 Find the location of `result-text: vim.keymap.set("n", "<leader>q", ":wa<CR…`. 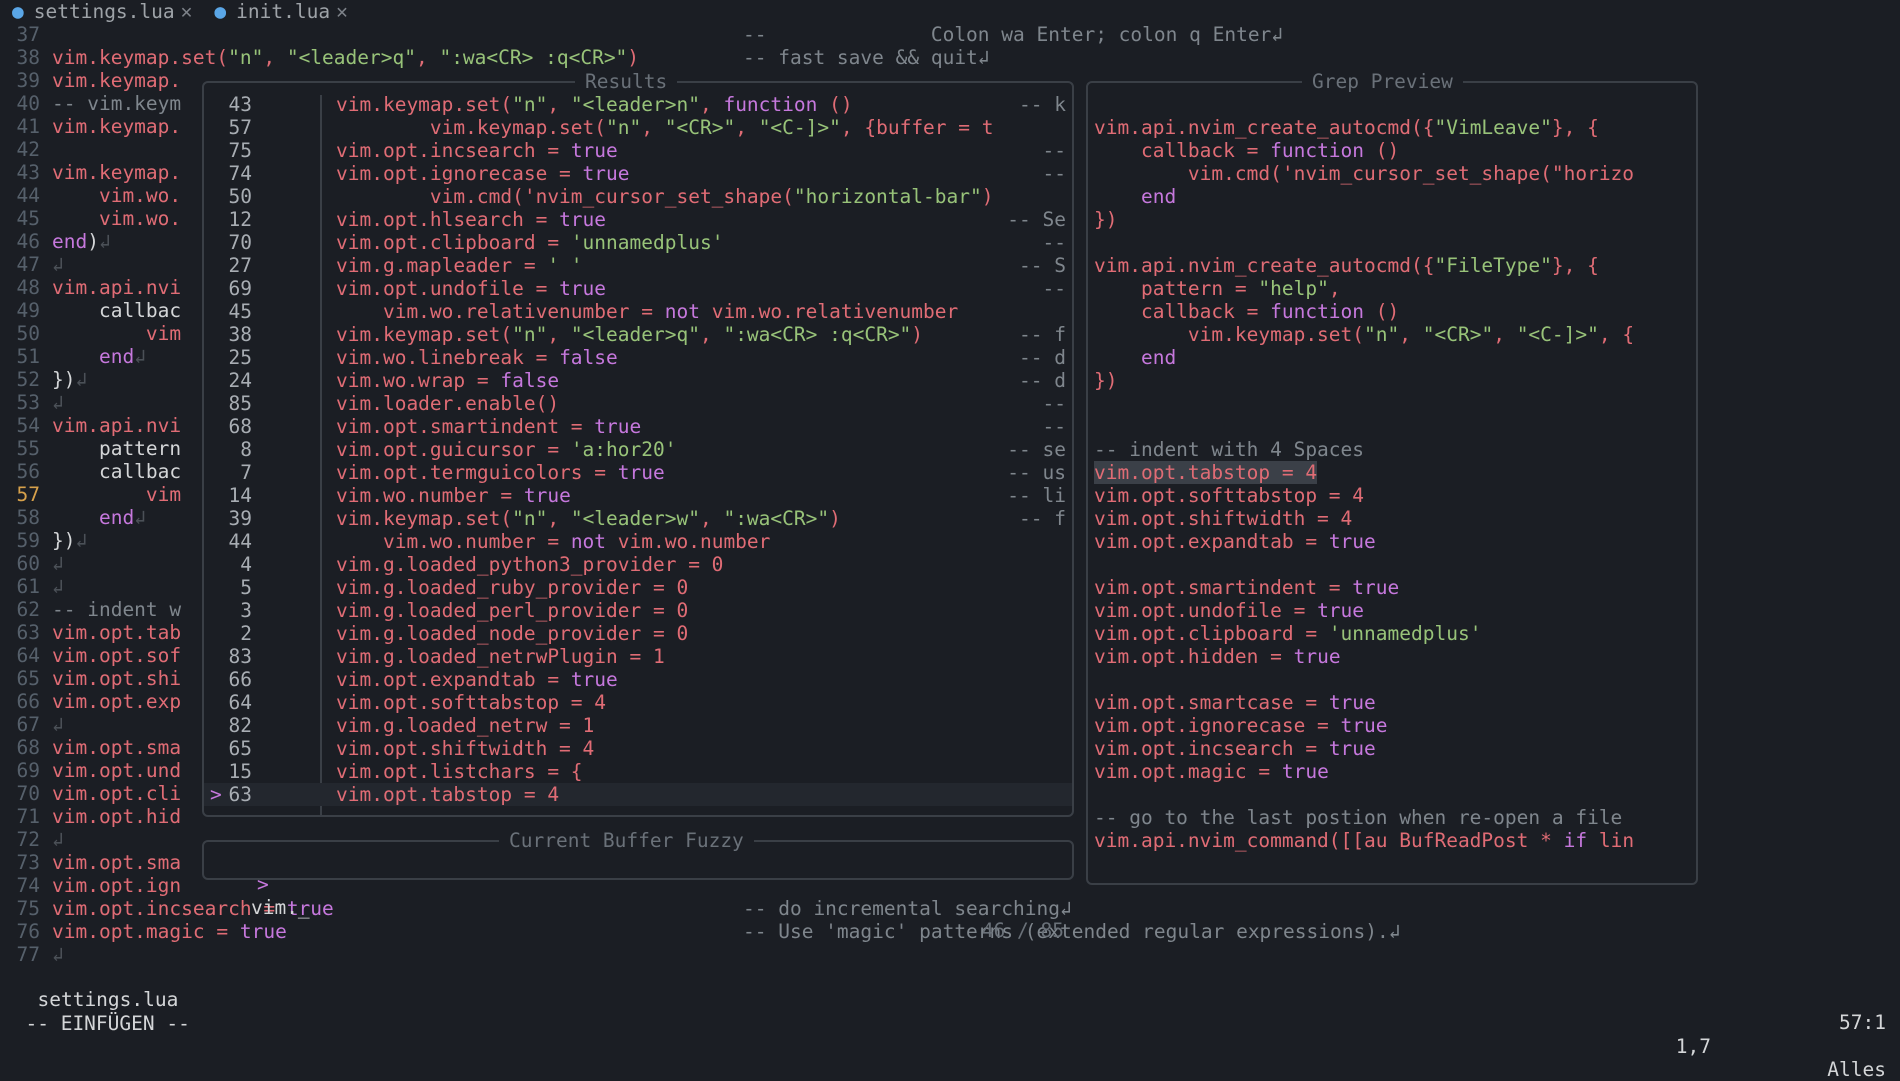

result-text: vim.keymap.set("n", "<leader>q", ":wa<CR… is located at coordinates (630, 334).